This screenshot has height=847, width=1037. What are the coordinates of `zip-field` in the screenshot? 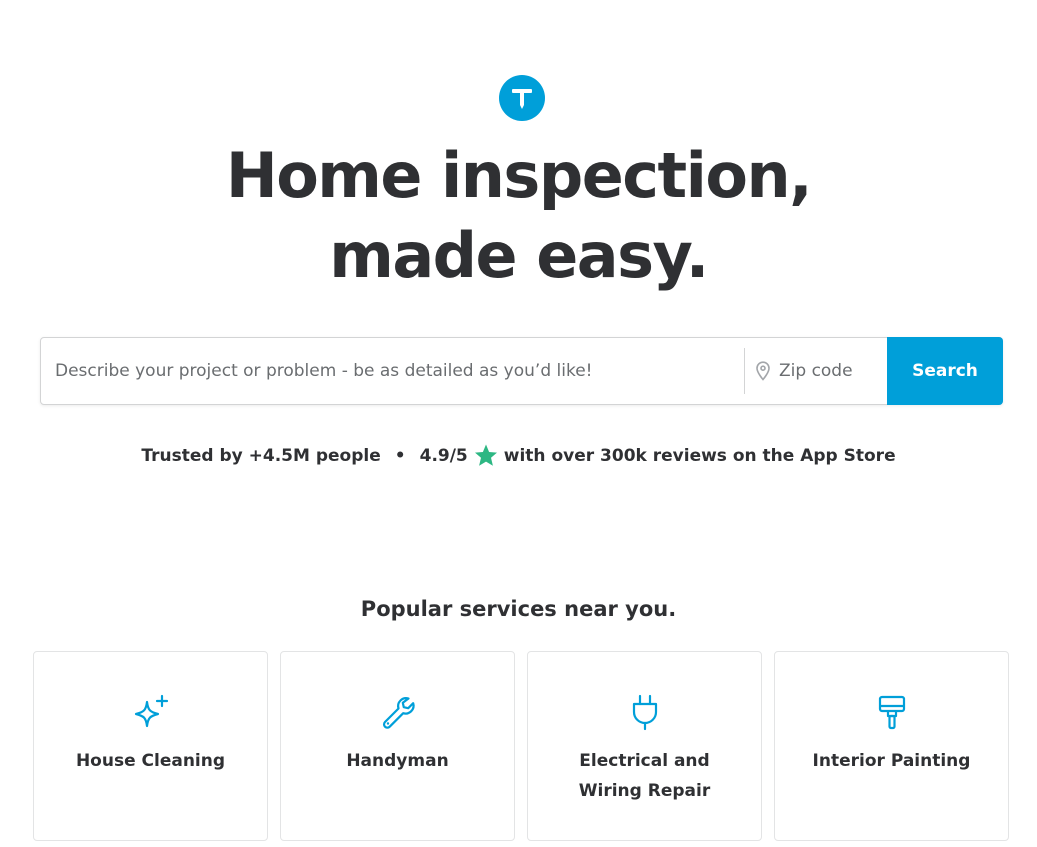 It's located at (816, 371).